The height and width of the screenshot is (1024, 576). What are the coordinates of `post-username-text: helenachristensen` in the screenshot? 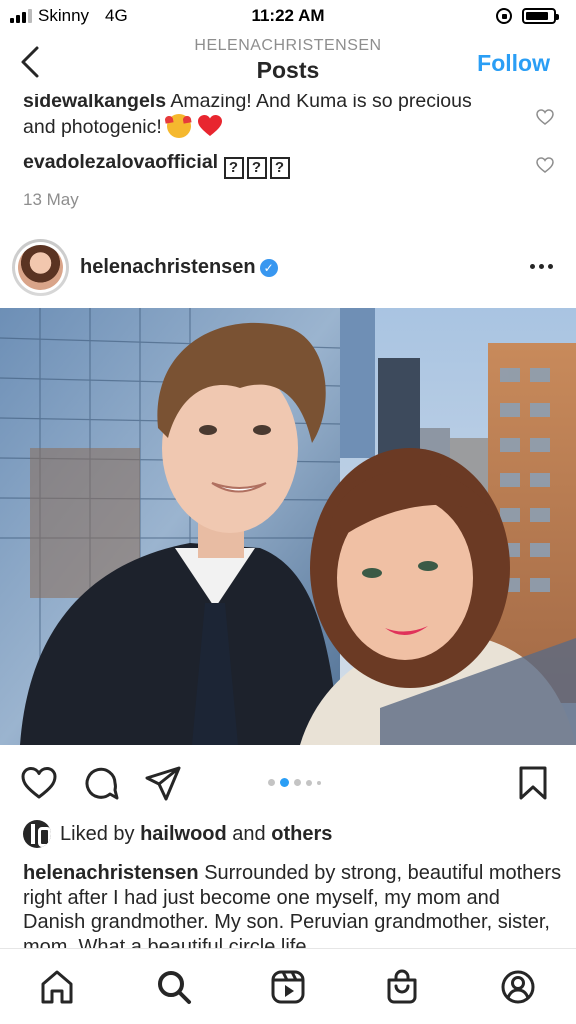 It's located at (168, 267).